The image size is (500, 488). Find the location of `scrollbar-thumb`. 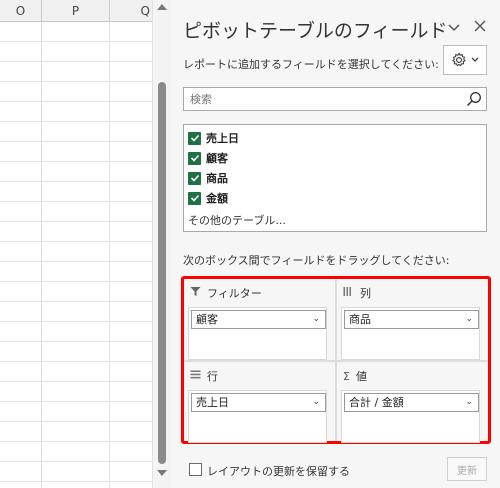

scrollbar-thumb is located at coordinates (162, 273).